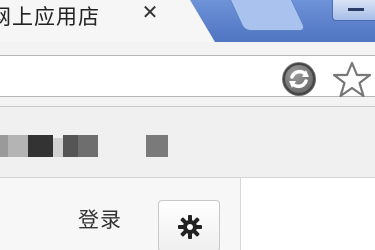 The width and height of the screenshot is (375, 250). I want to click on settings-button, so click(189, 225).